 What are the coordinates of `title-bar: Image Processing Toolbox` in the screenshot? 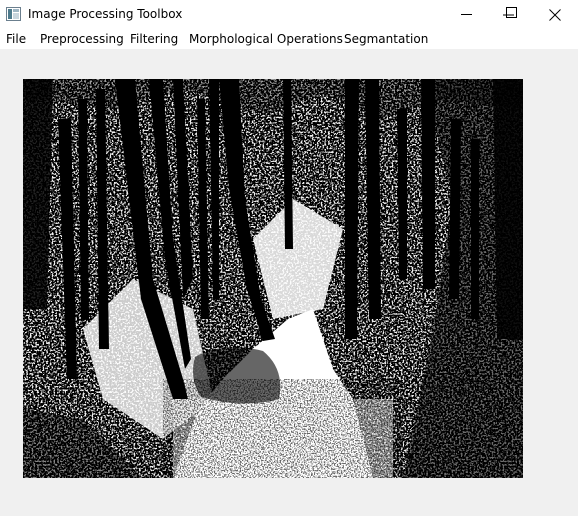 It's located at (289, 14).